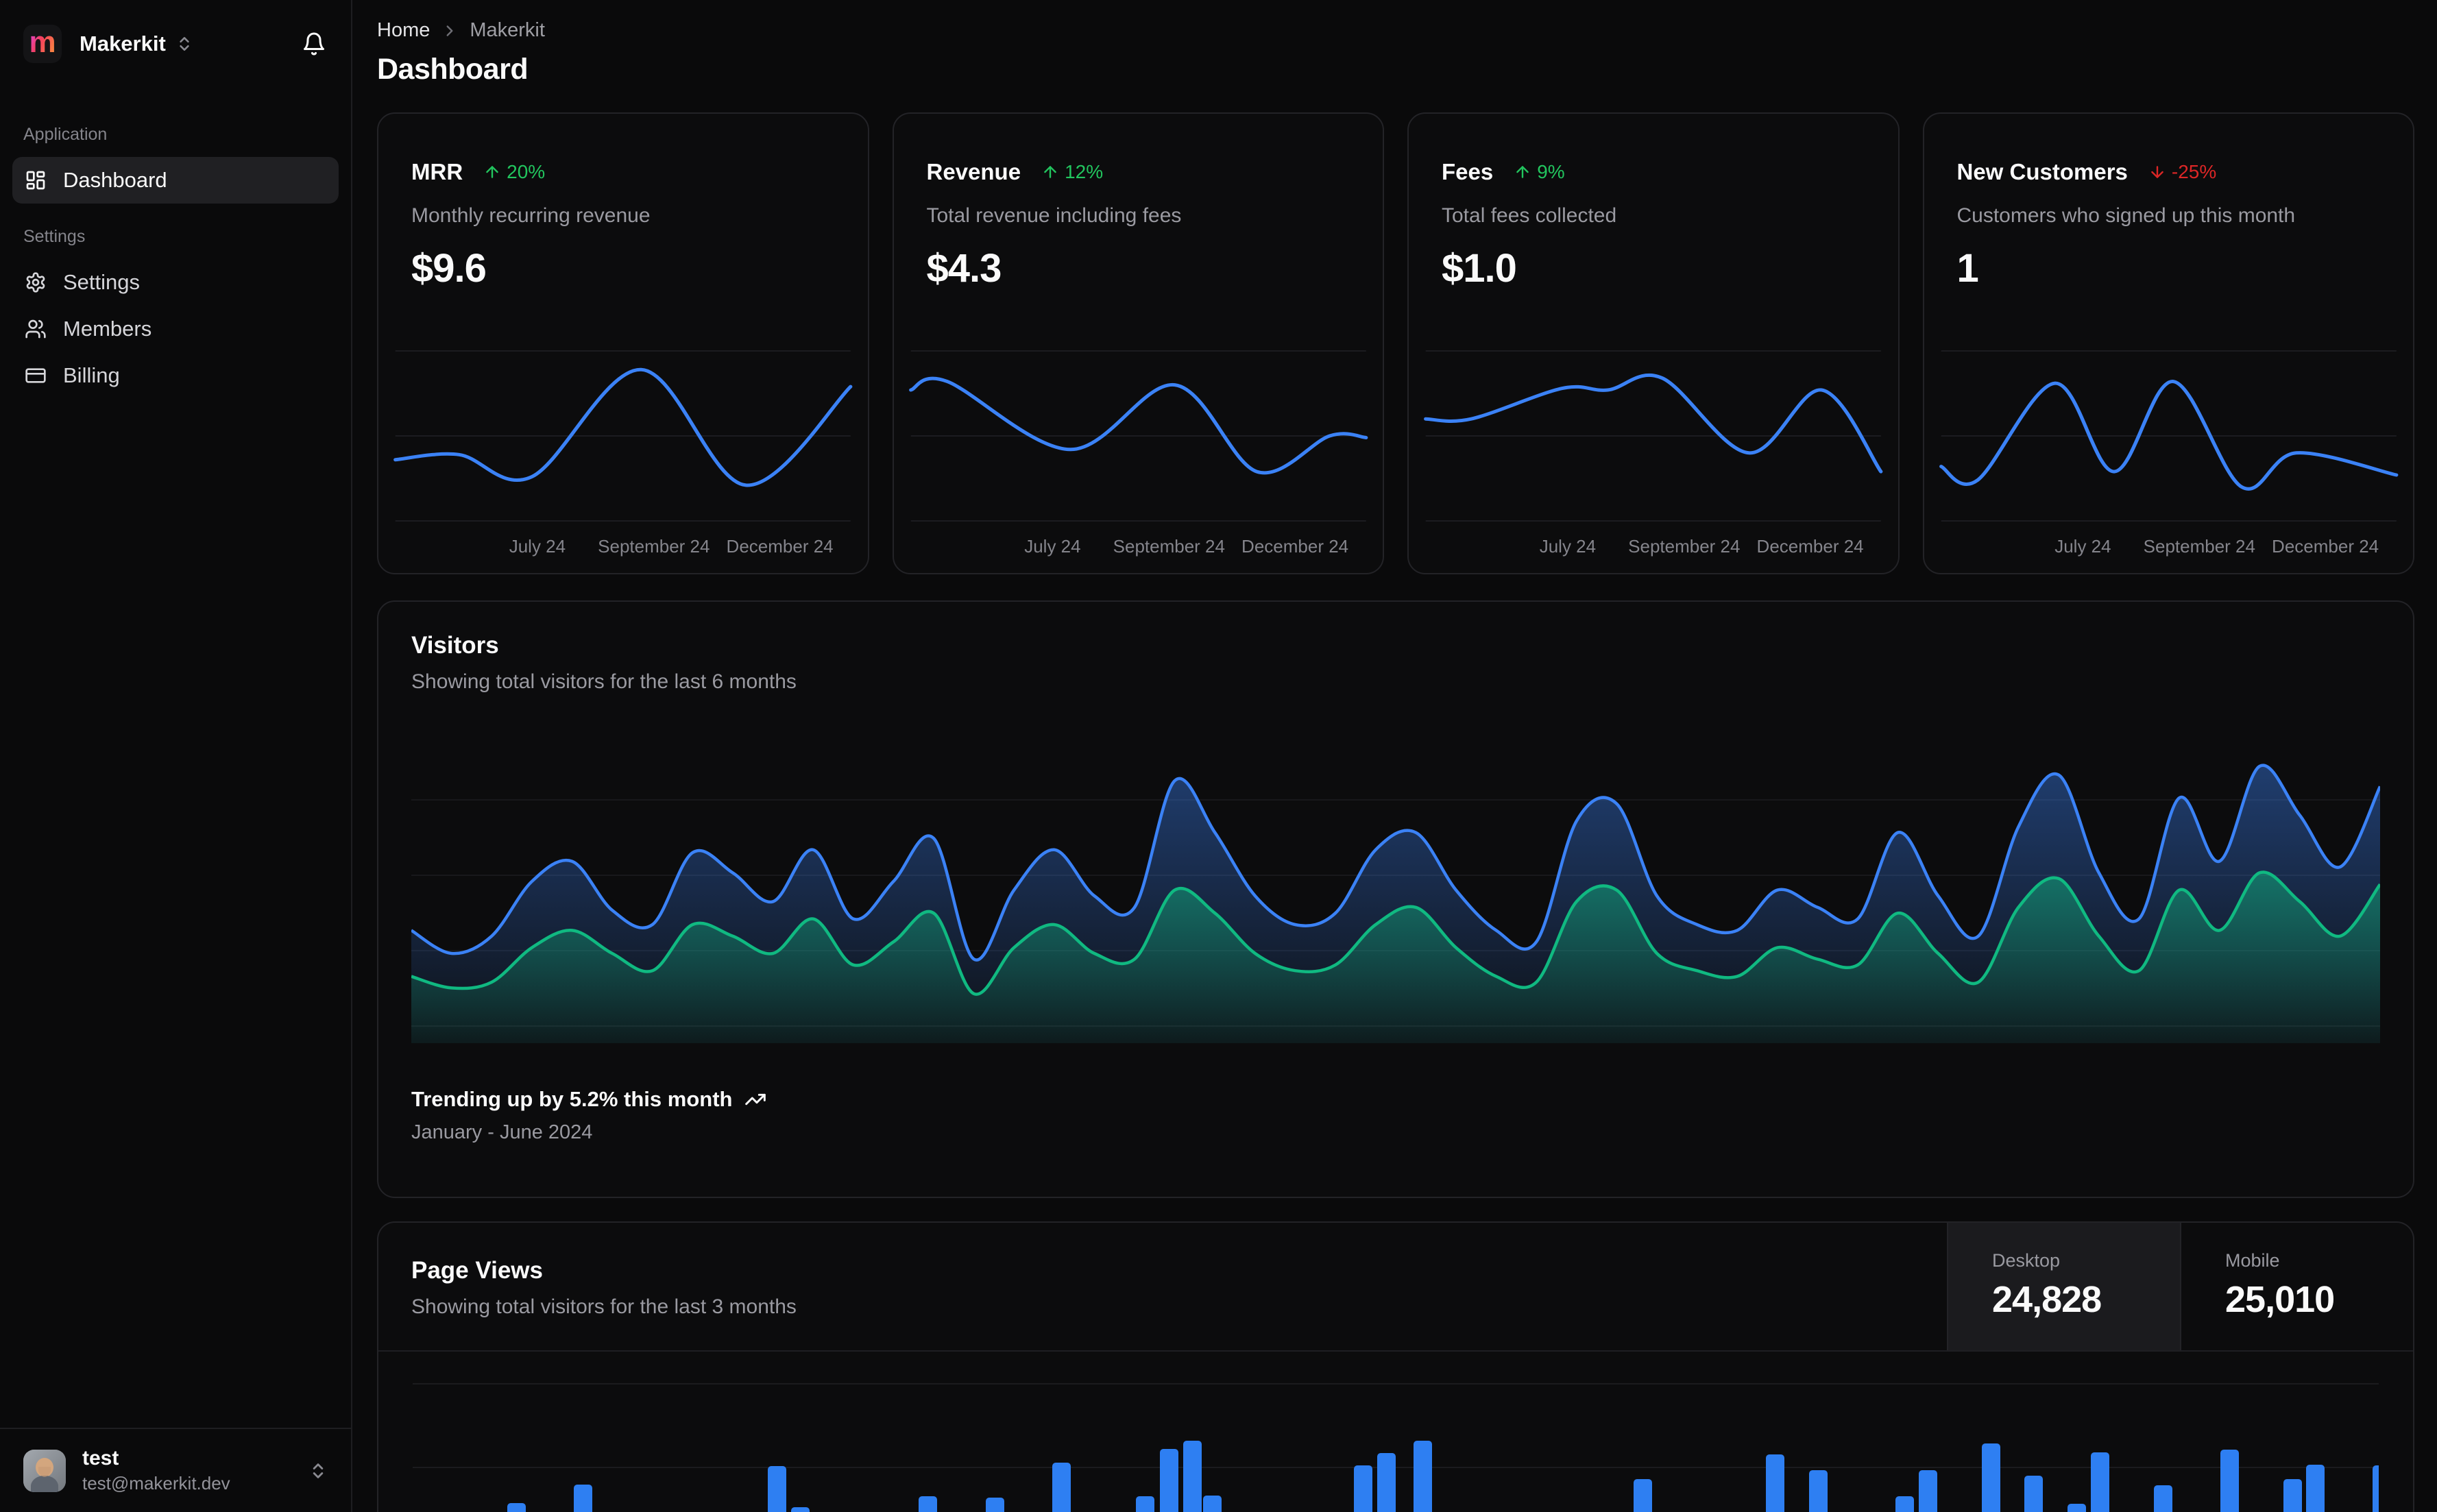 The image size is (2437, 1512). I want to click on page-views-bar-chart, so click(1396, 1432).